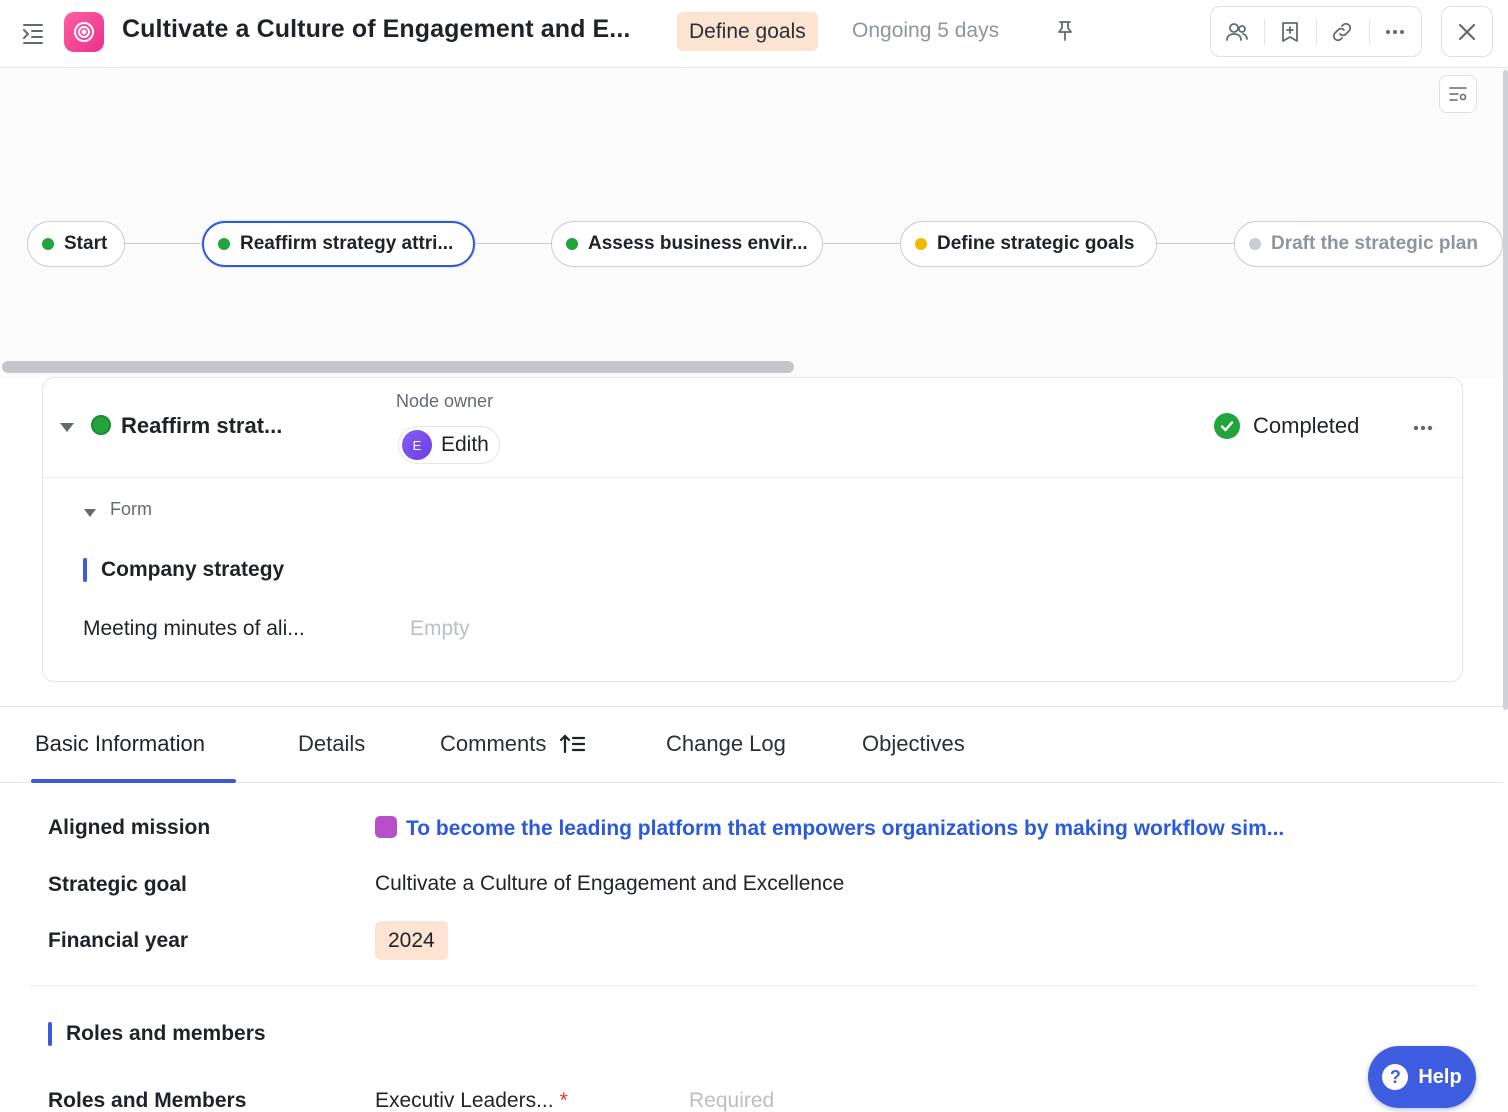  What do you see at coordinates (493, 743) in the screenshot?
I see `tab-label: Comments` at bounding box center [493, 743].